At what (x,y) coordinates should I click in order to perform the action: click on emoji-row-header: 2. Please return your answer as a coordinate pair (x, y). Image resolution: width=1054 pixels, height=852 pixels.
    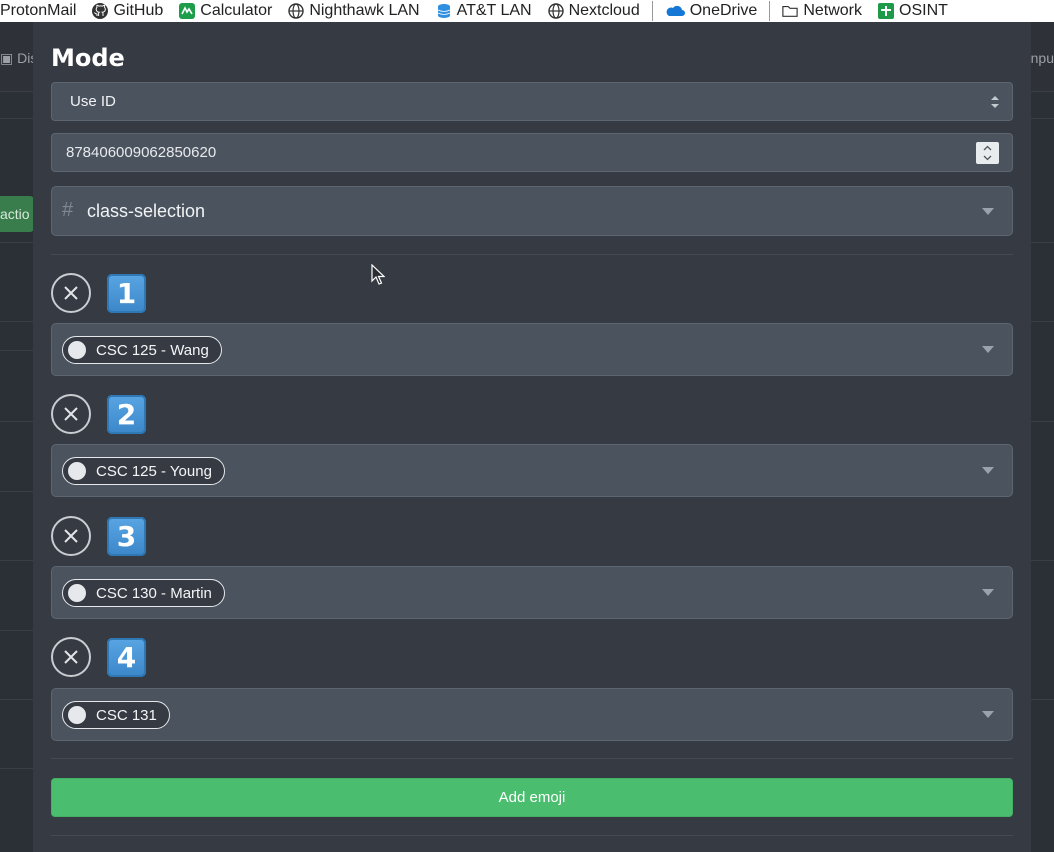
    Looking at the image, I should click on (98, 414).